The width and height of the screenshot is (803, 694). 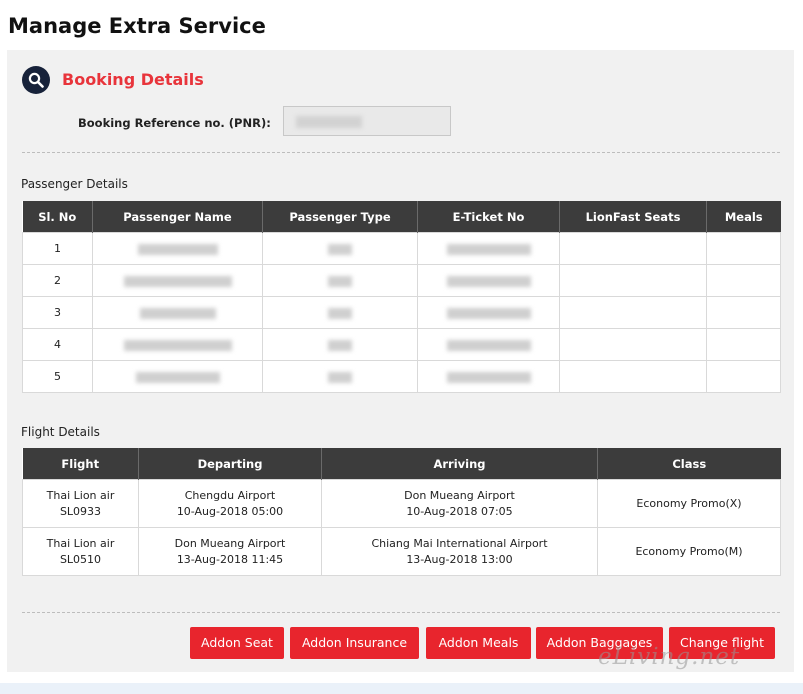 I want to click on page-title: Manage Extra Service, so click(x=137, y=26).